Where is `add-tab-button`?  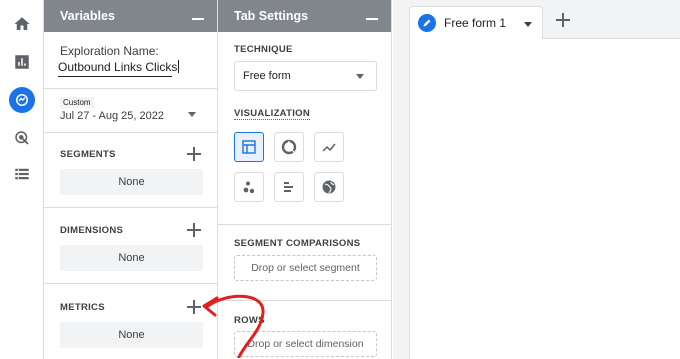 add-tab-button is located at coordinates (563, 20).